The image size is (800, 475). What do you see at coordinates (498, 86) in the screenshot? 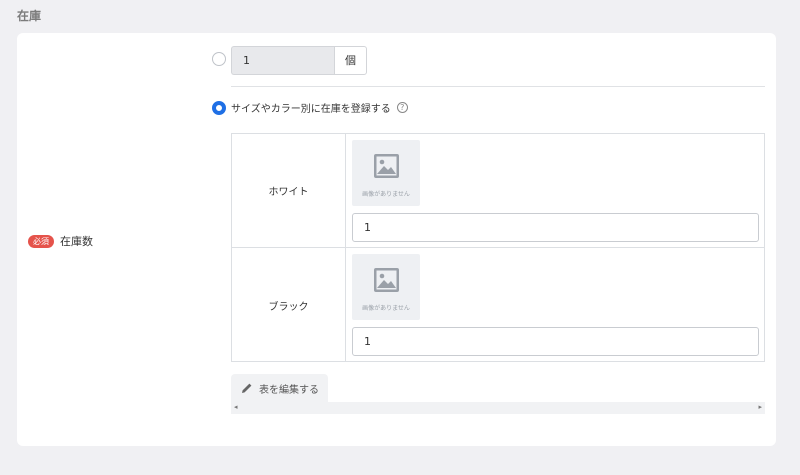
I see `divider` at bounding box center [498, 86].